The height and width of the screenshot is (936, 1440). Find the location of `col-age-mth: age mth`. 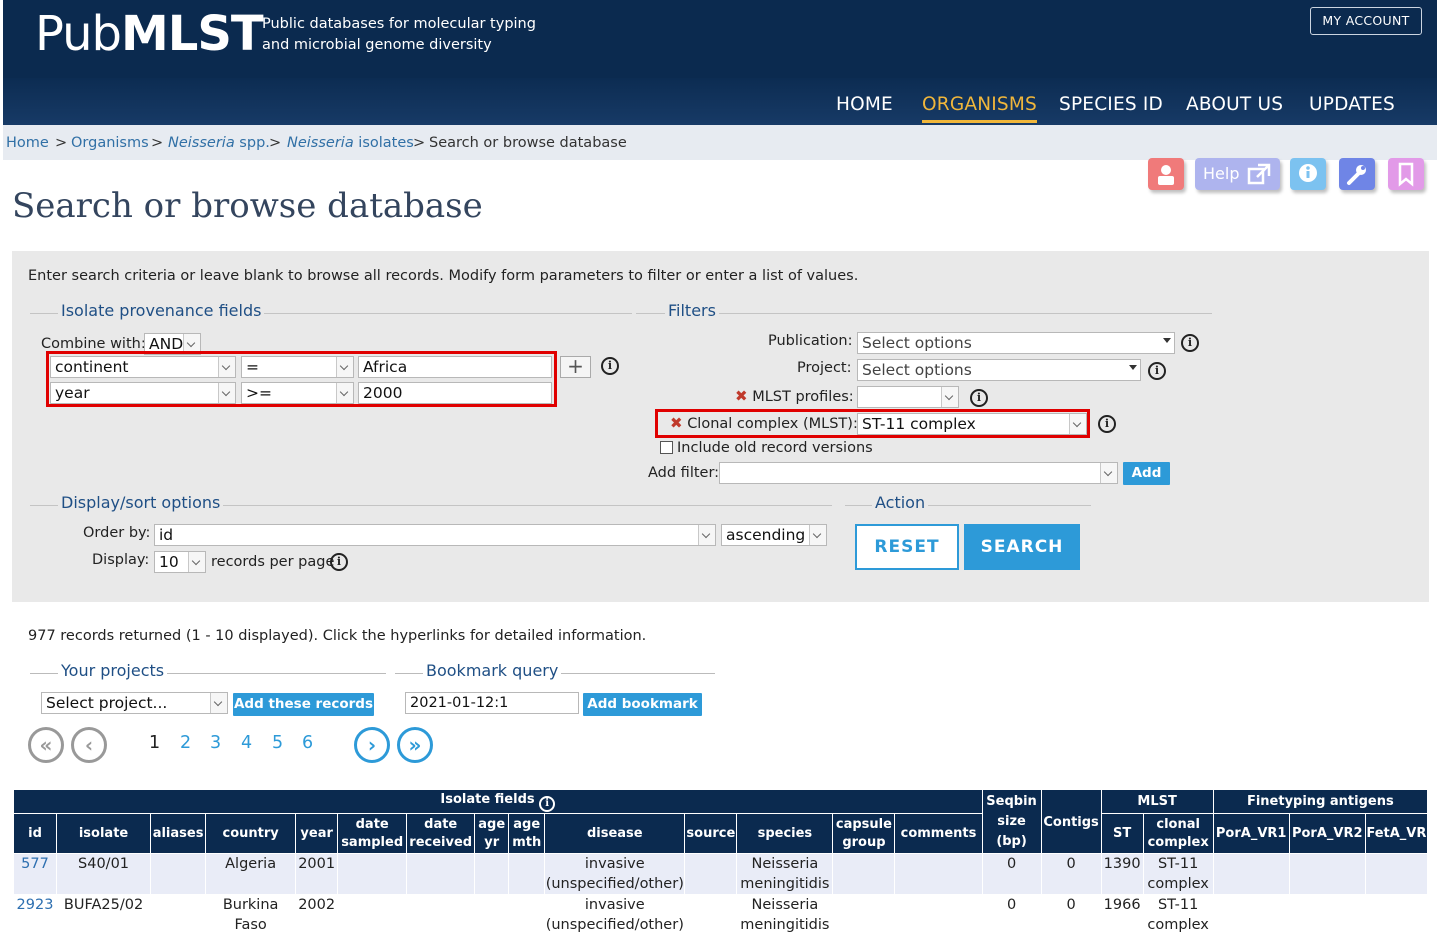

col-age-mth: age mth is located at coordinates (527, 833).